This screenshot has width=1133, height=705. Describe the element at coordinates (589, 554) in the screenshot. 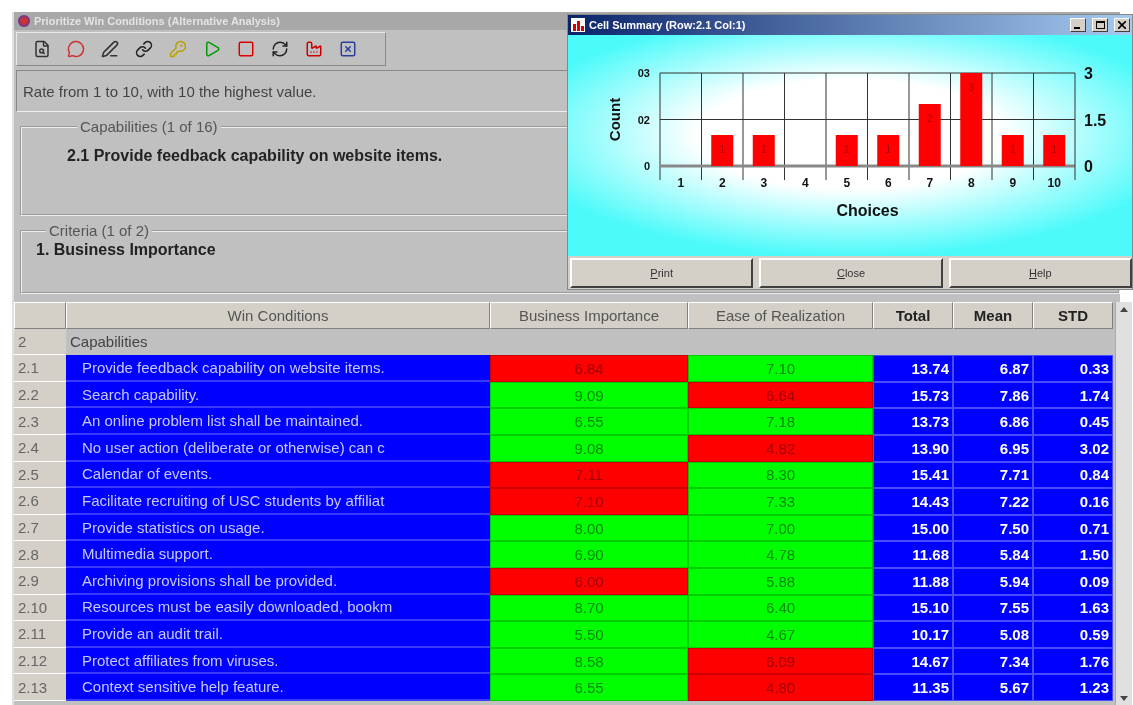

I see `rating-cell: 6.90` at that location.